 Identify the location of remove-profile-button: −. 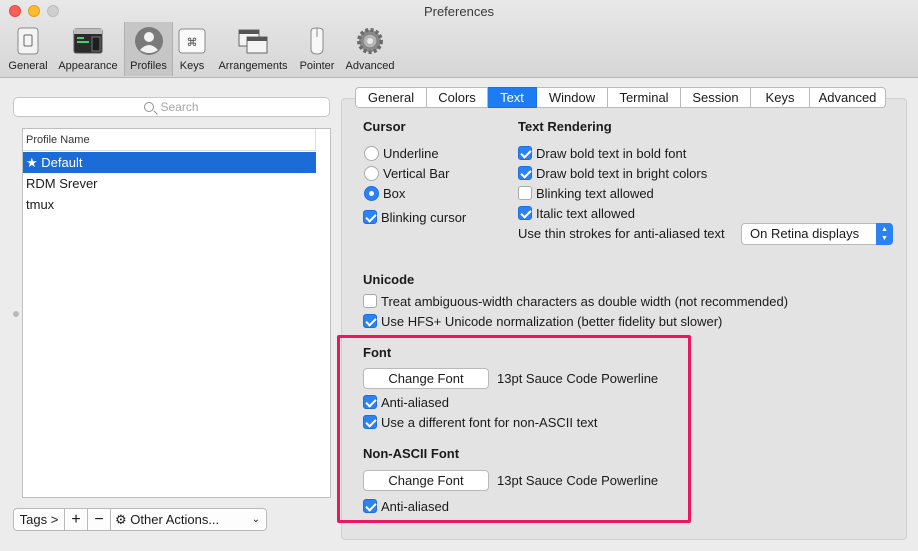
(99, 519).